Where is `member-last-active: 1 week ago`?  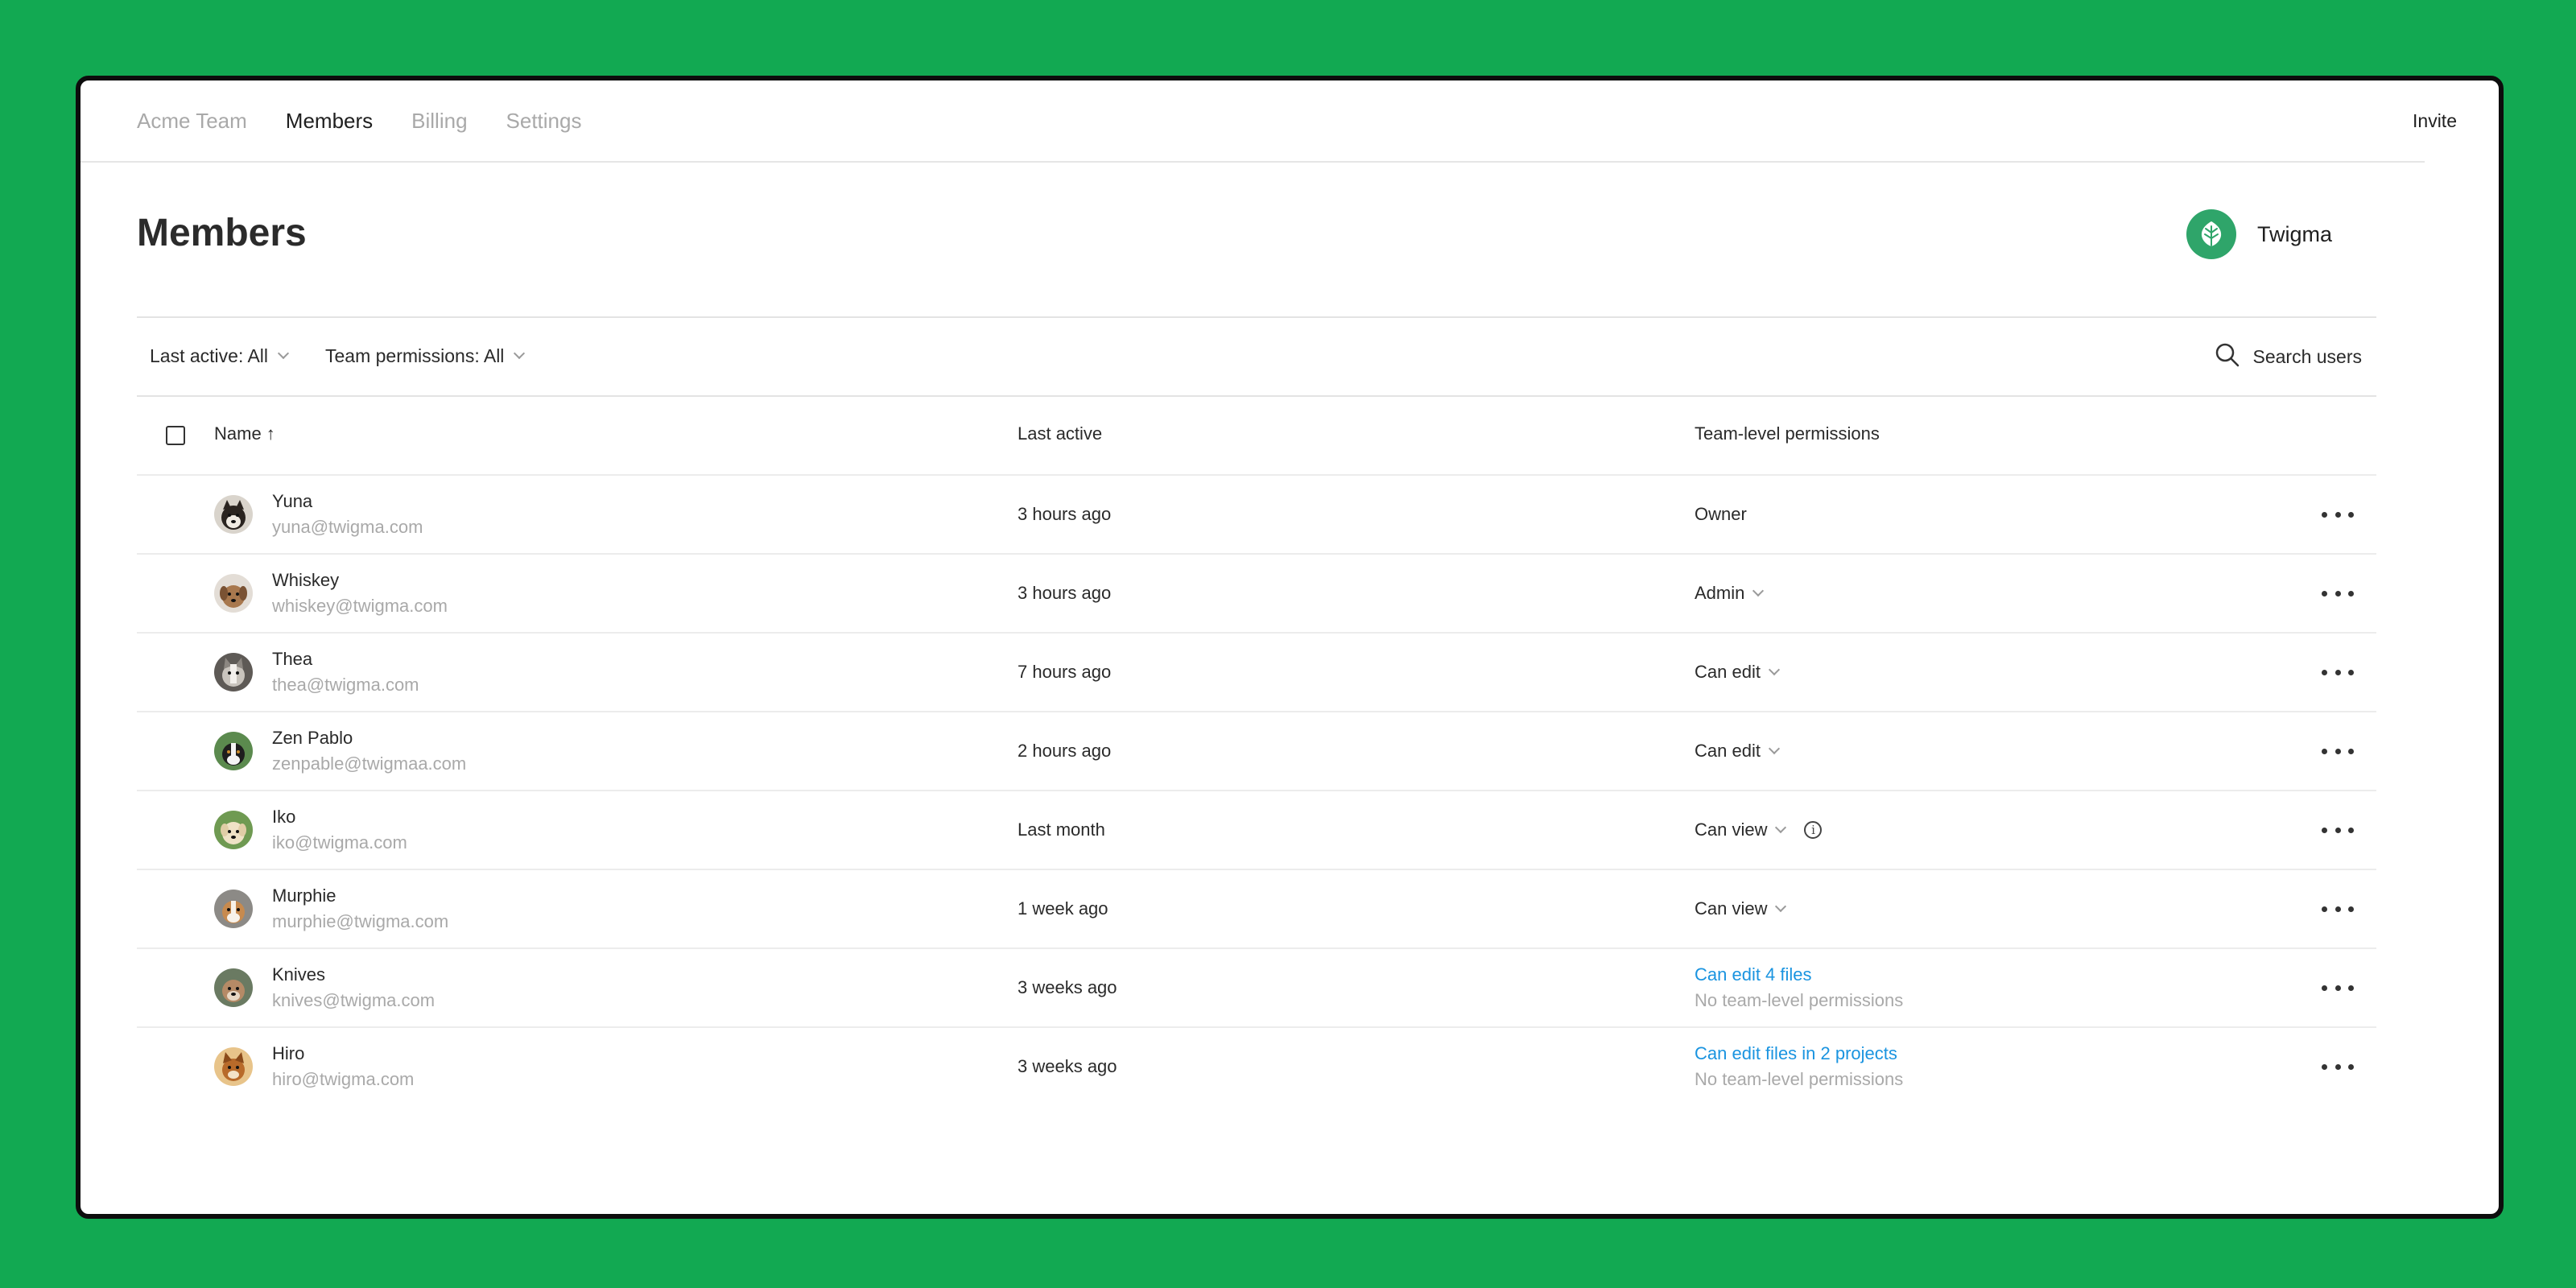
member-last-active: 1 week ago is located at coordinates (1063, 908).